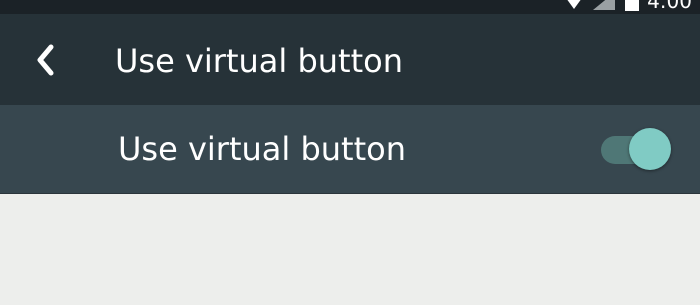 This screenshot has height=305, width=700. Describe the element at coordinates (650, 149) in the screenshot. I see `toggle-thumb` at that location.